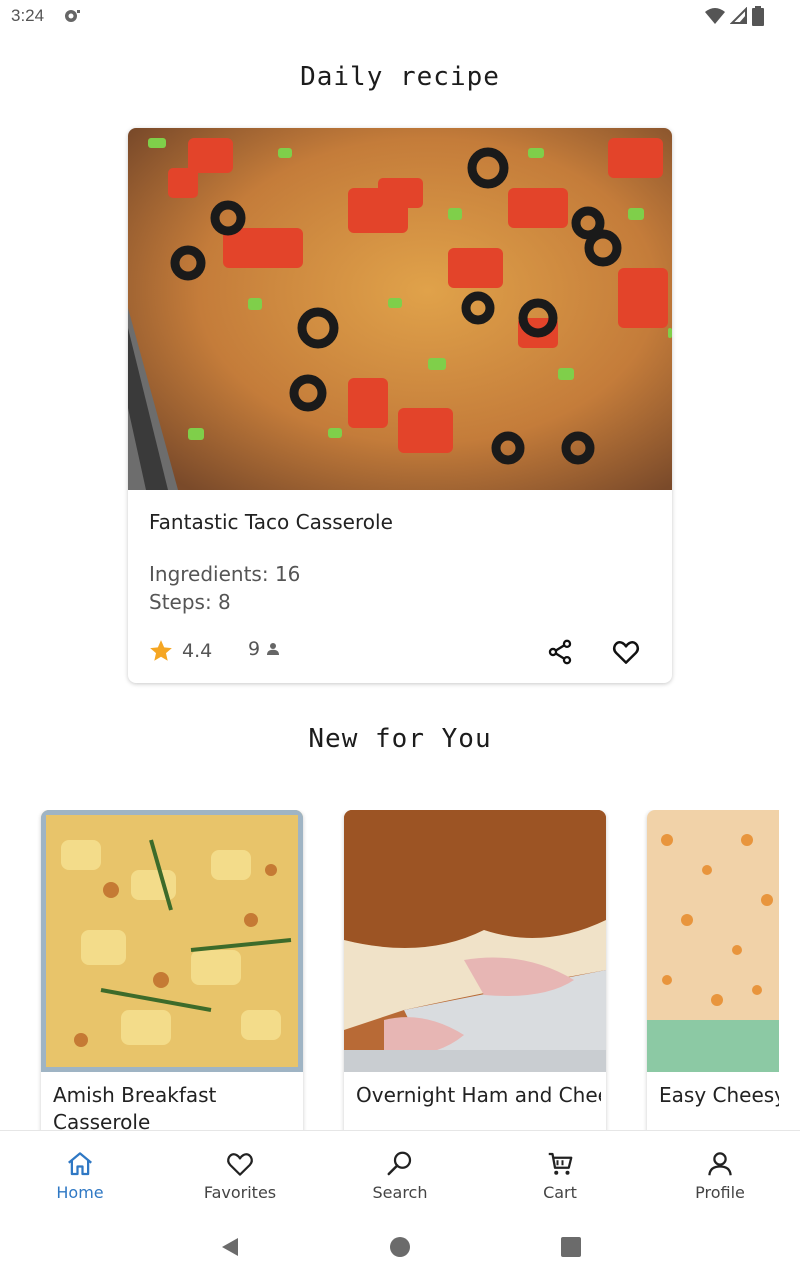  I want to click on recipe-card-title: Amish Breakfast Casserole, so click(135, 1106).